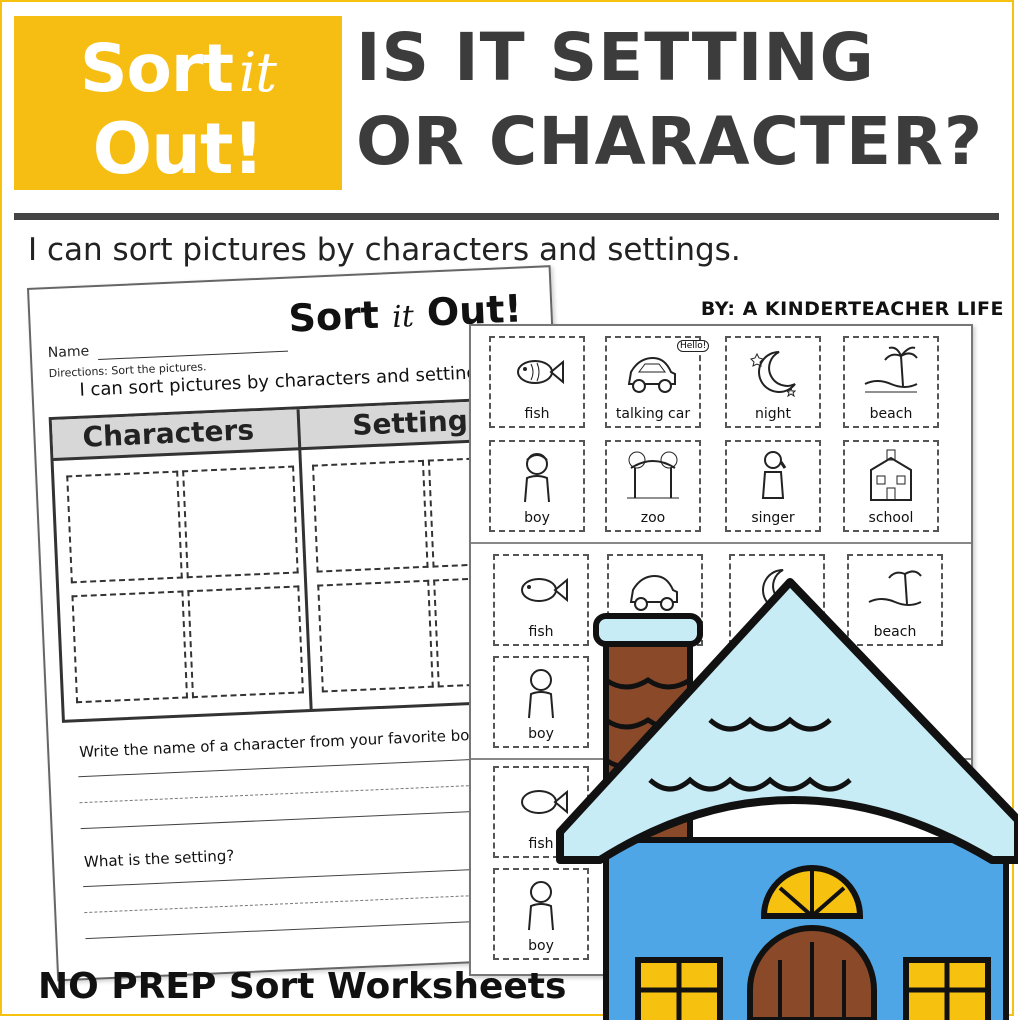 This screenshot has height=1020, width=1018. I want to click on title-line2: OR CHARACTER?, so click(670, 141).